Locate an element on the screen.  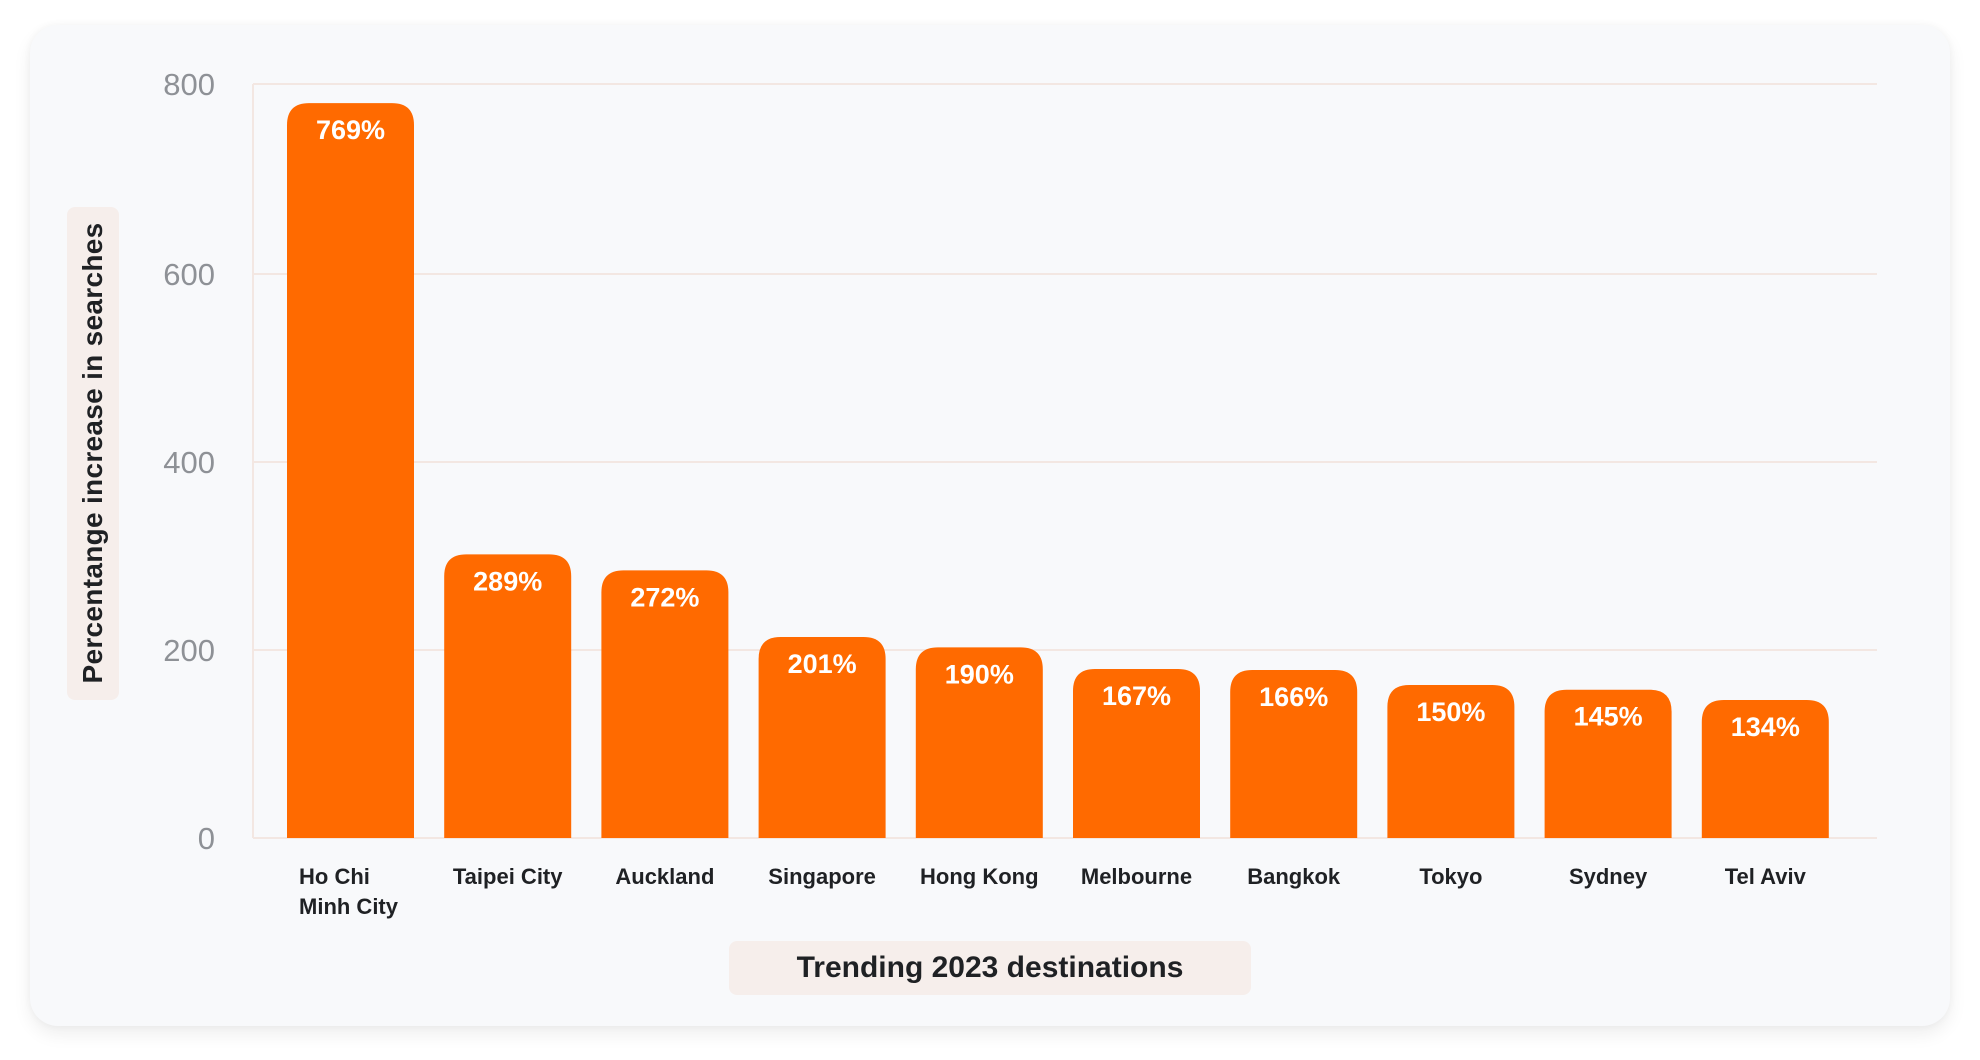
x-tick-label: Sydney is located at coordinates (1608, 876).